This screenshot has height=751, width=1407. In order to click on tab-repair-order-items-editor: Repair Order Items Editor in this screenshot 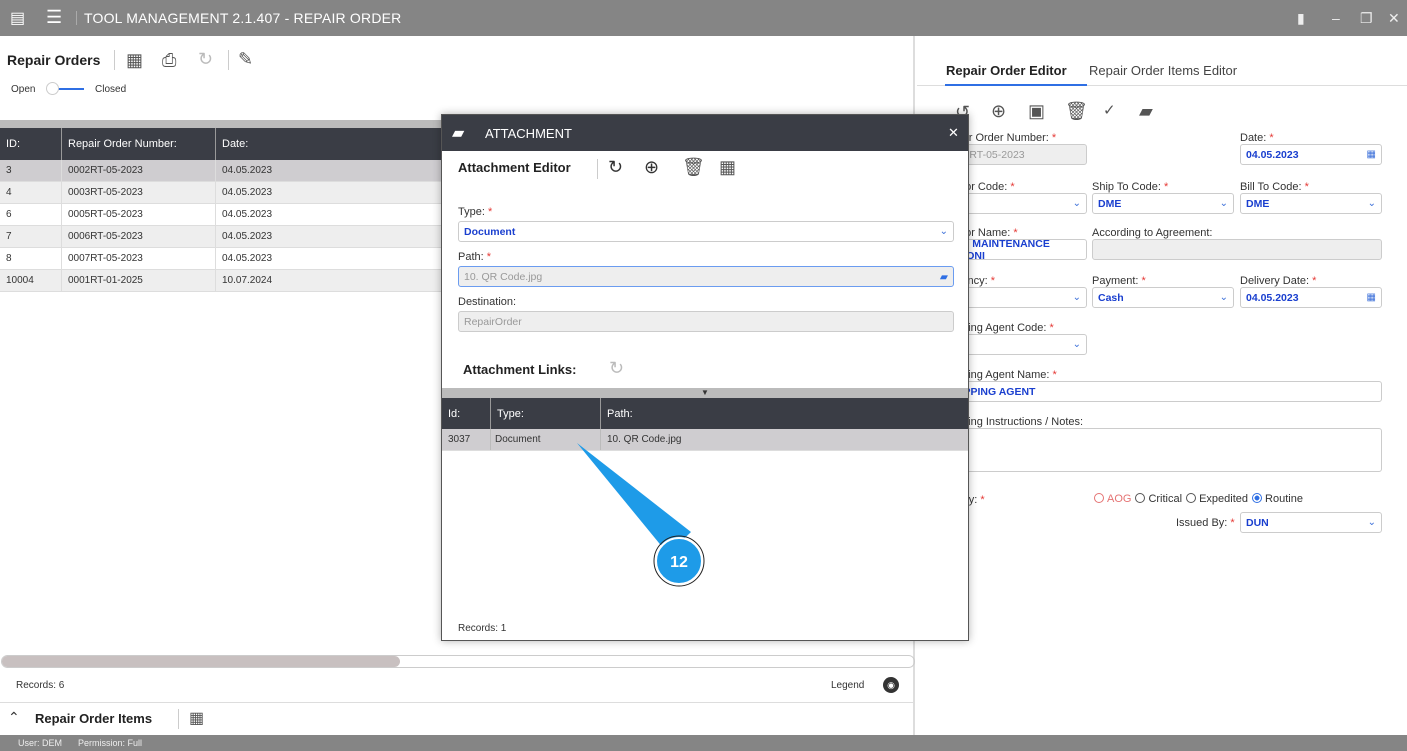, I will do `click(1163, 70)`.